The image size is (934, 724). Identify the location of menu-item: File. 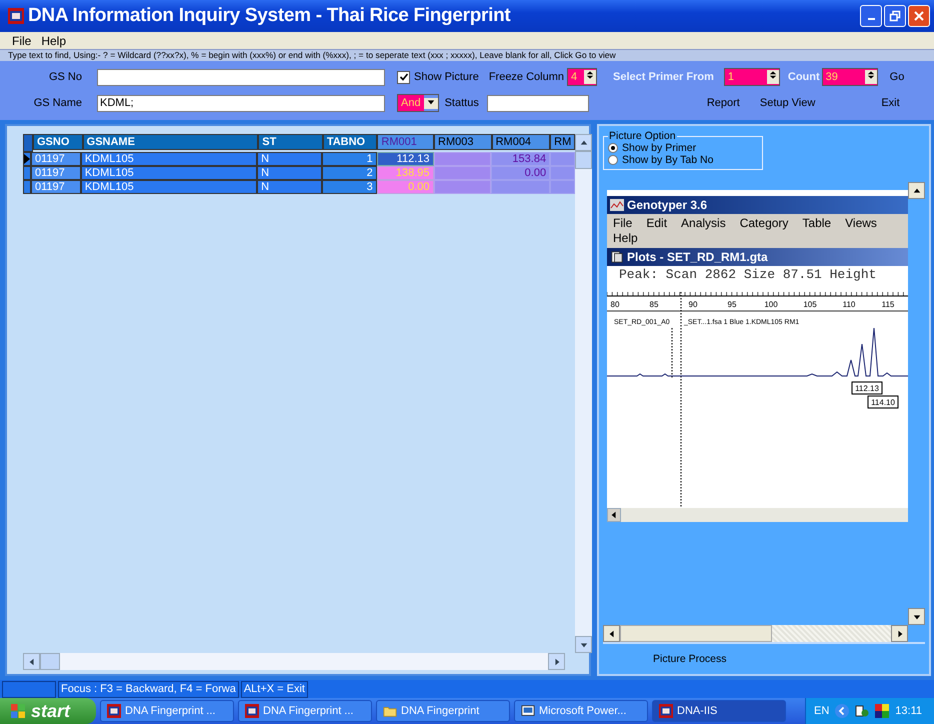
(22, 41).